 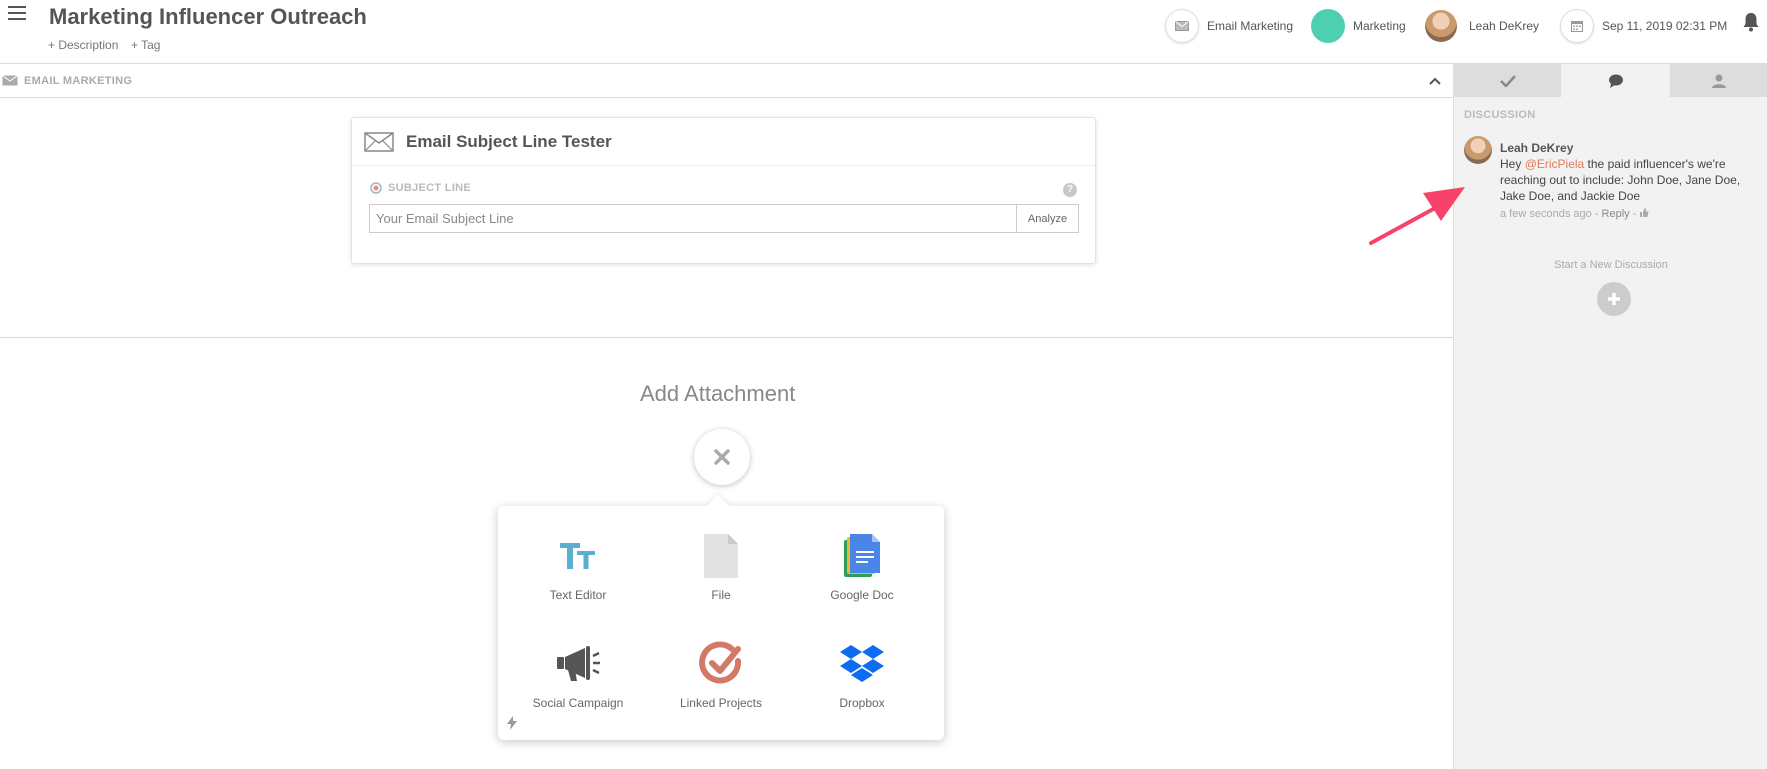 What do you see at coordinates (1611, 265) in the screenshot?
I see `start-discussion-label: Start a New Discussion` at bounding box center [1611, 265].